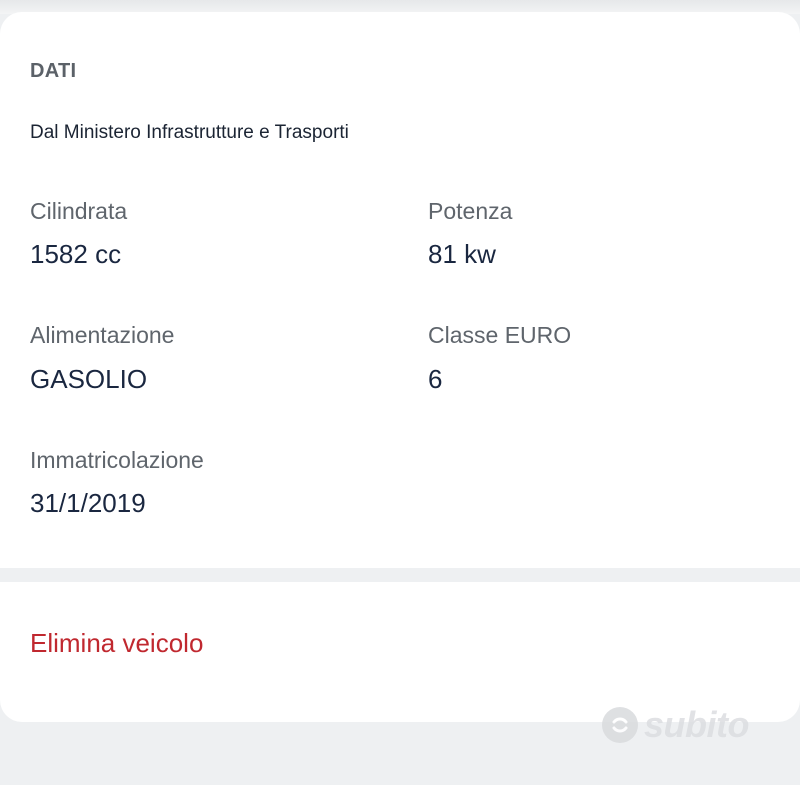  Describe the element at coordinates (435, 379) in the screenshot. I see `classe-euro-value: 6` at that location.